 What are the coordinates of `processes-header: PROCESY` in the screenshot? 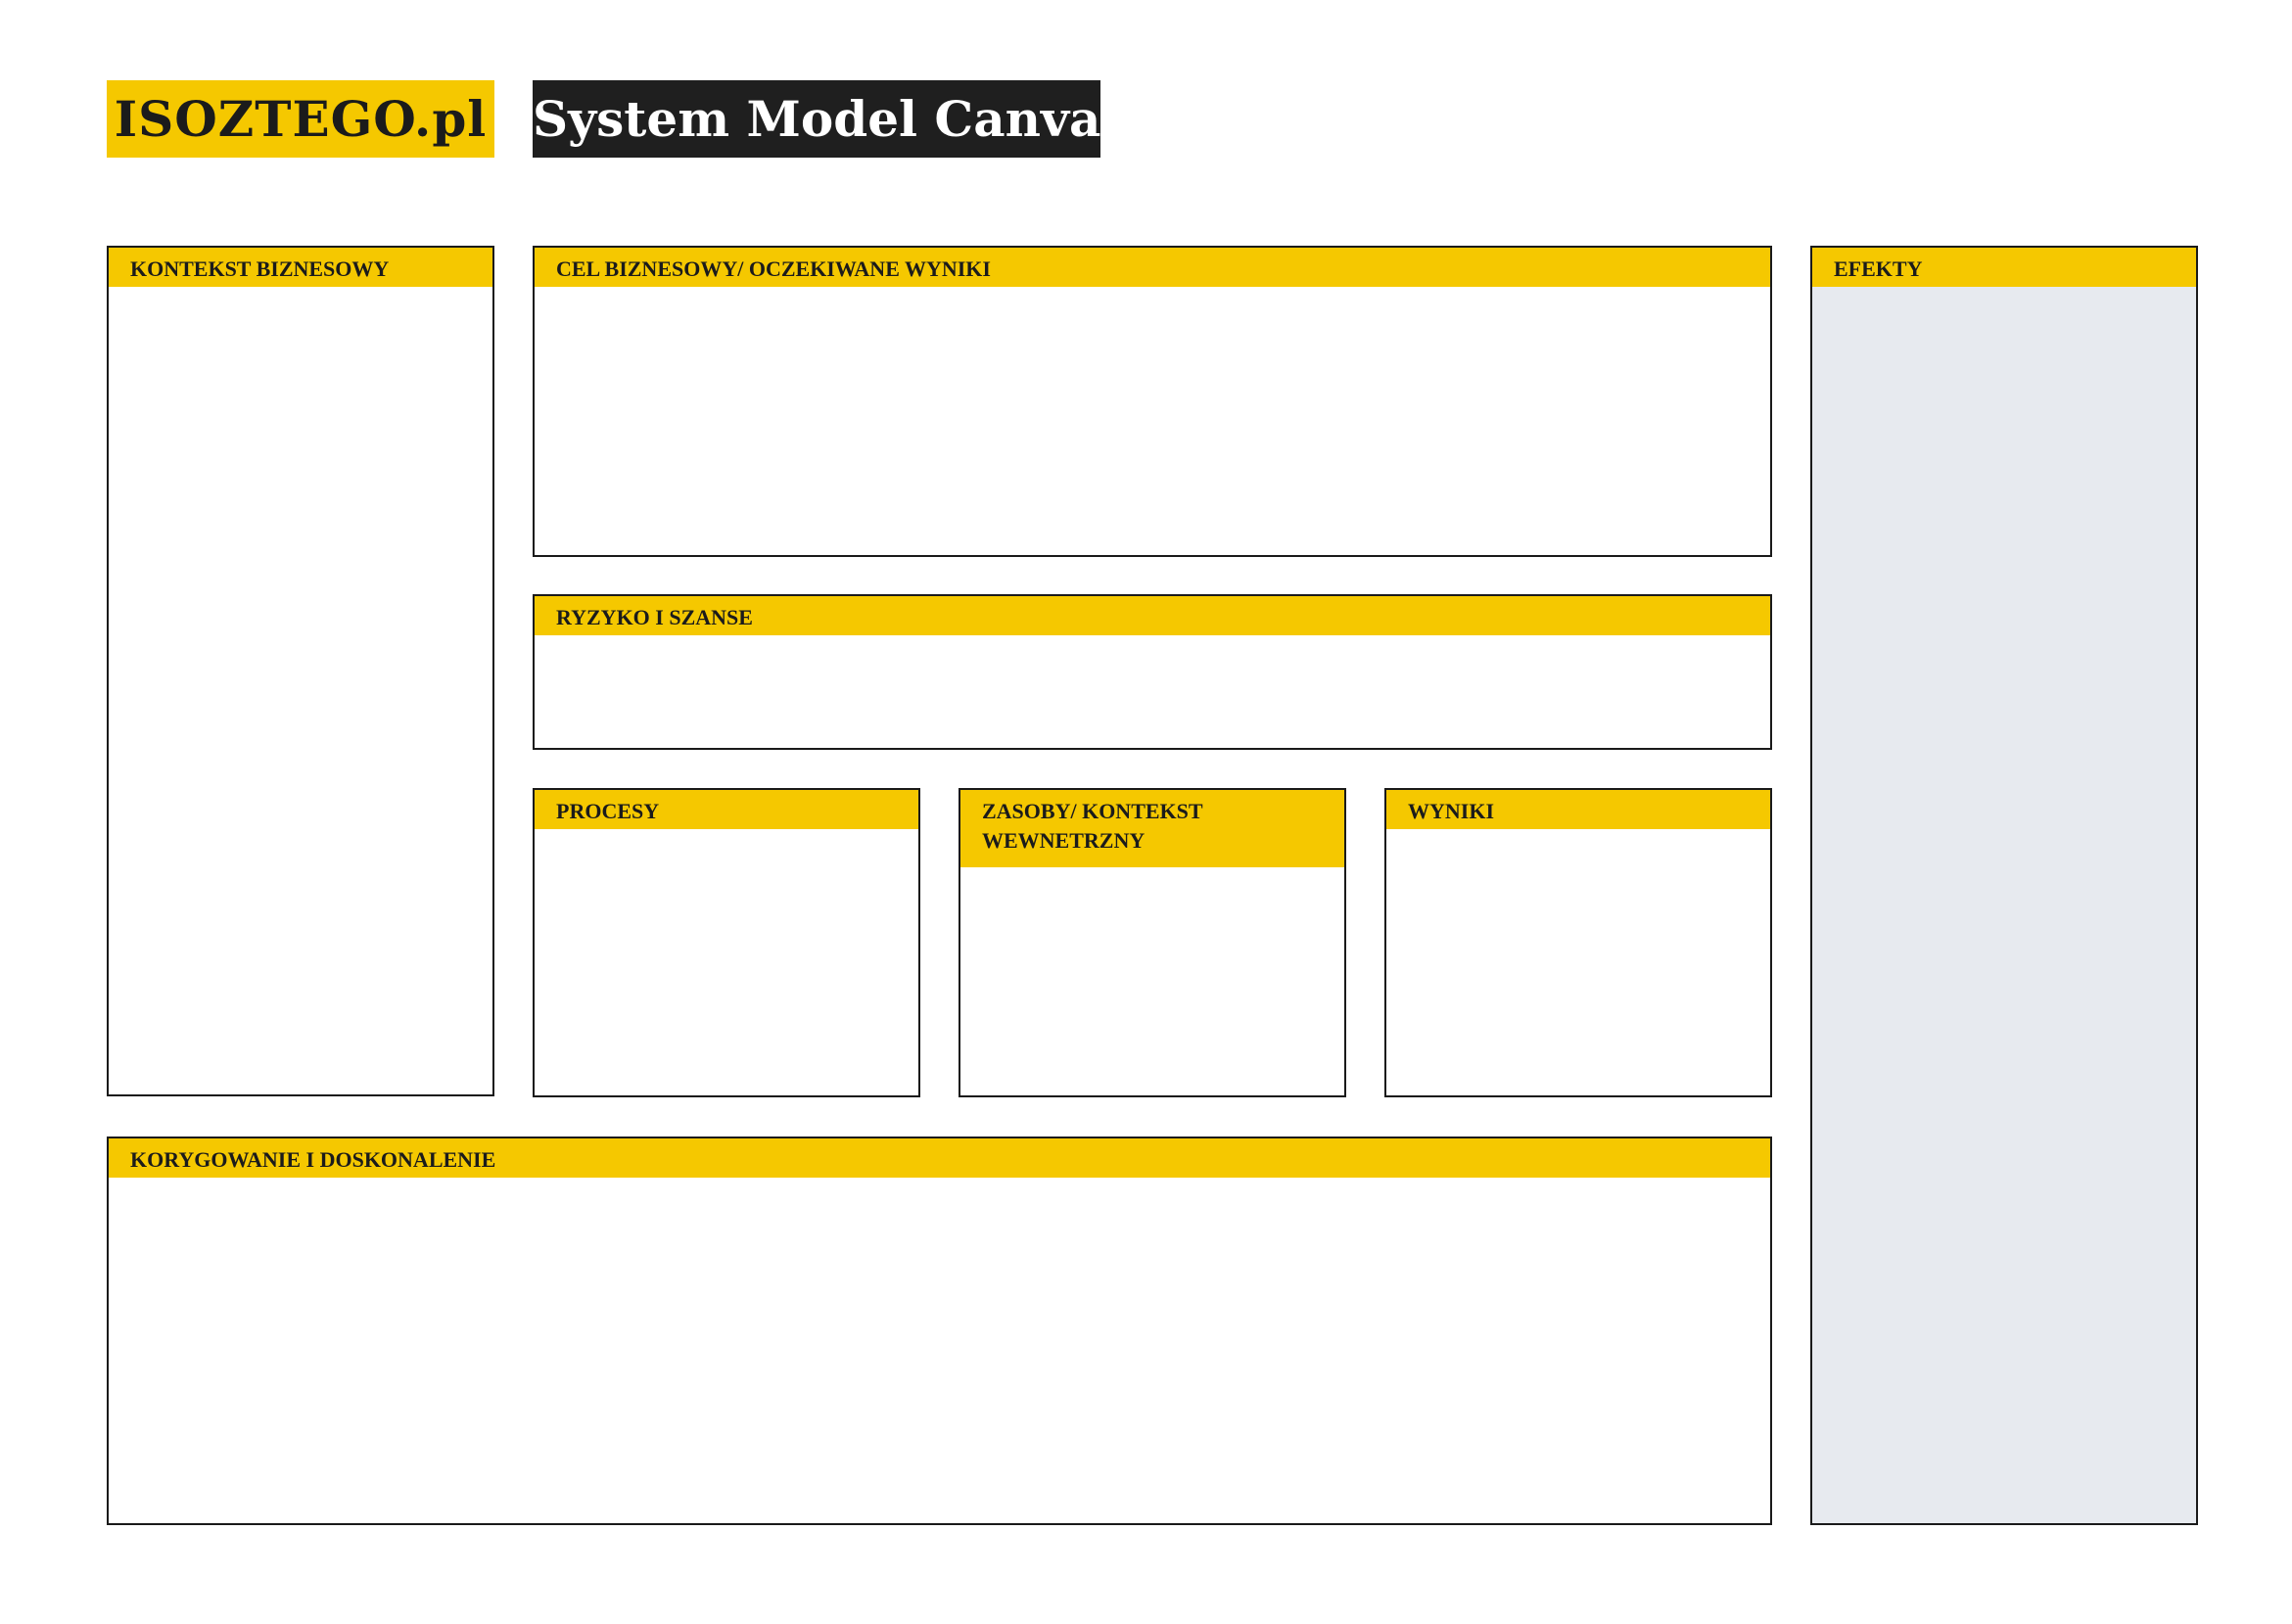 It's located at (726, 810).